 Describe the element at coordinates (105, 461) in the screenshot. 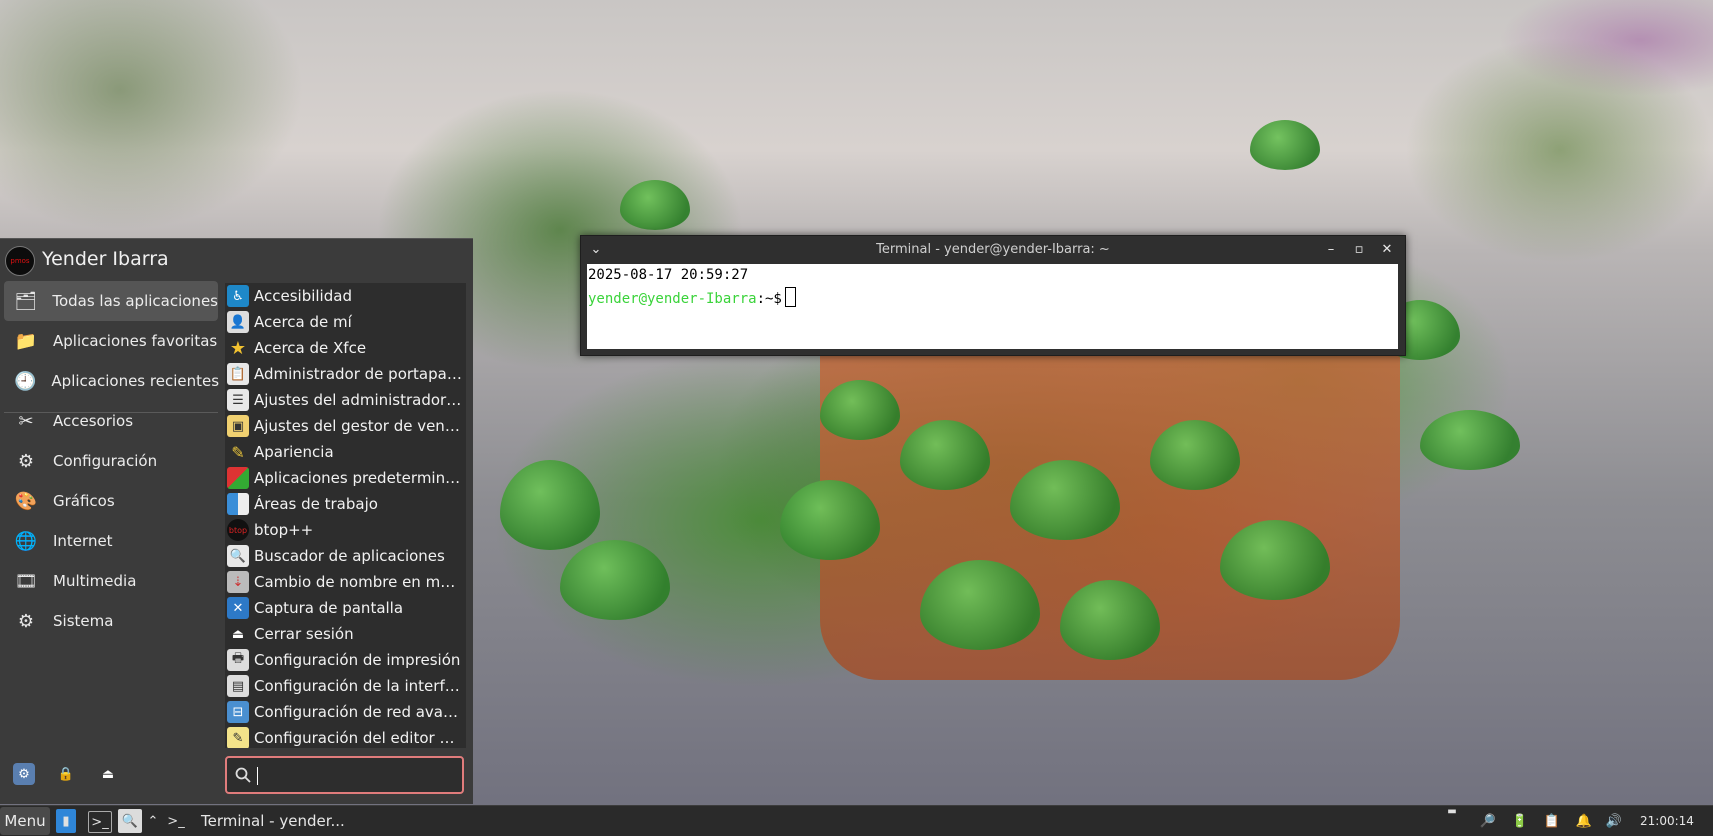

I see `category-label: Configuración` at that location.